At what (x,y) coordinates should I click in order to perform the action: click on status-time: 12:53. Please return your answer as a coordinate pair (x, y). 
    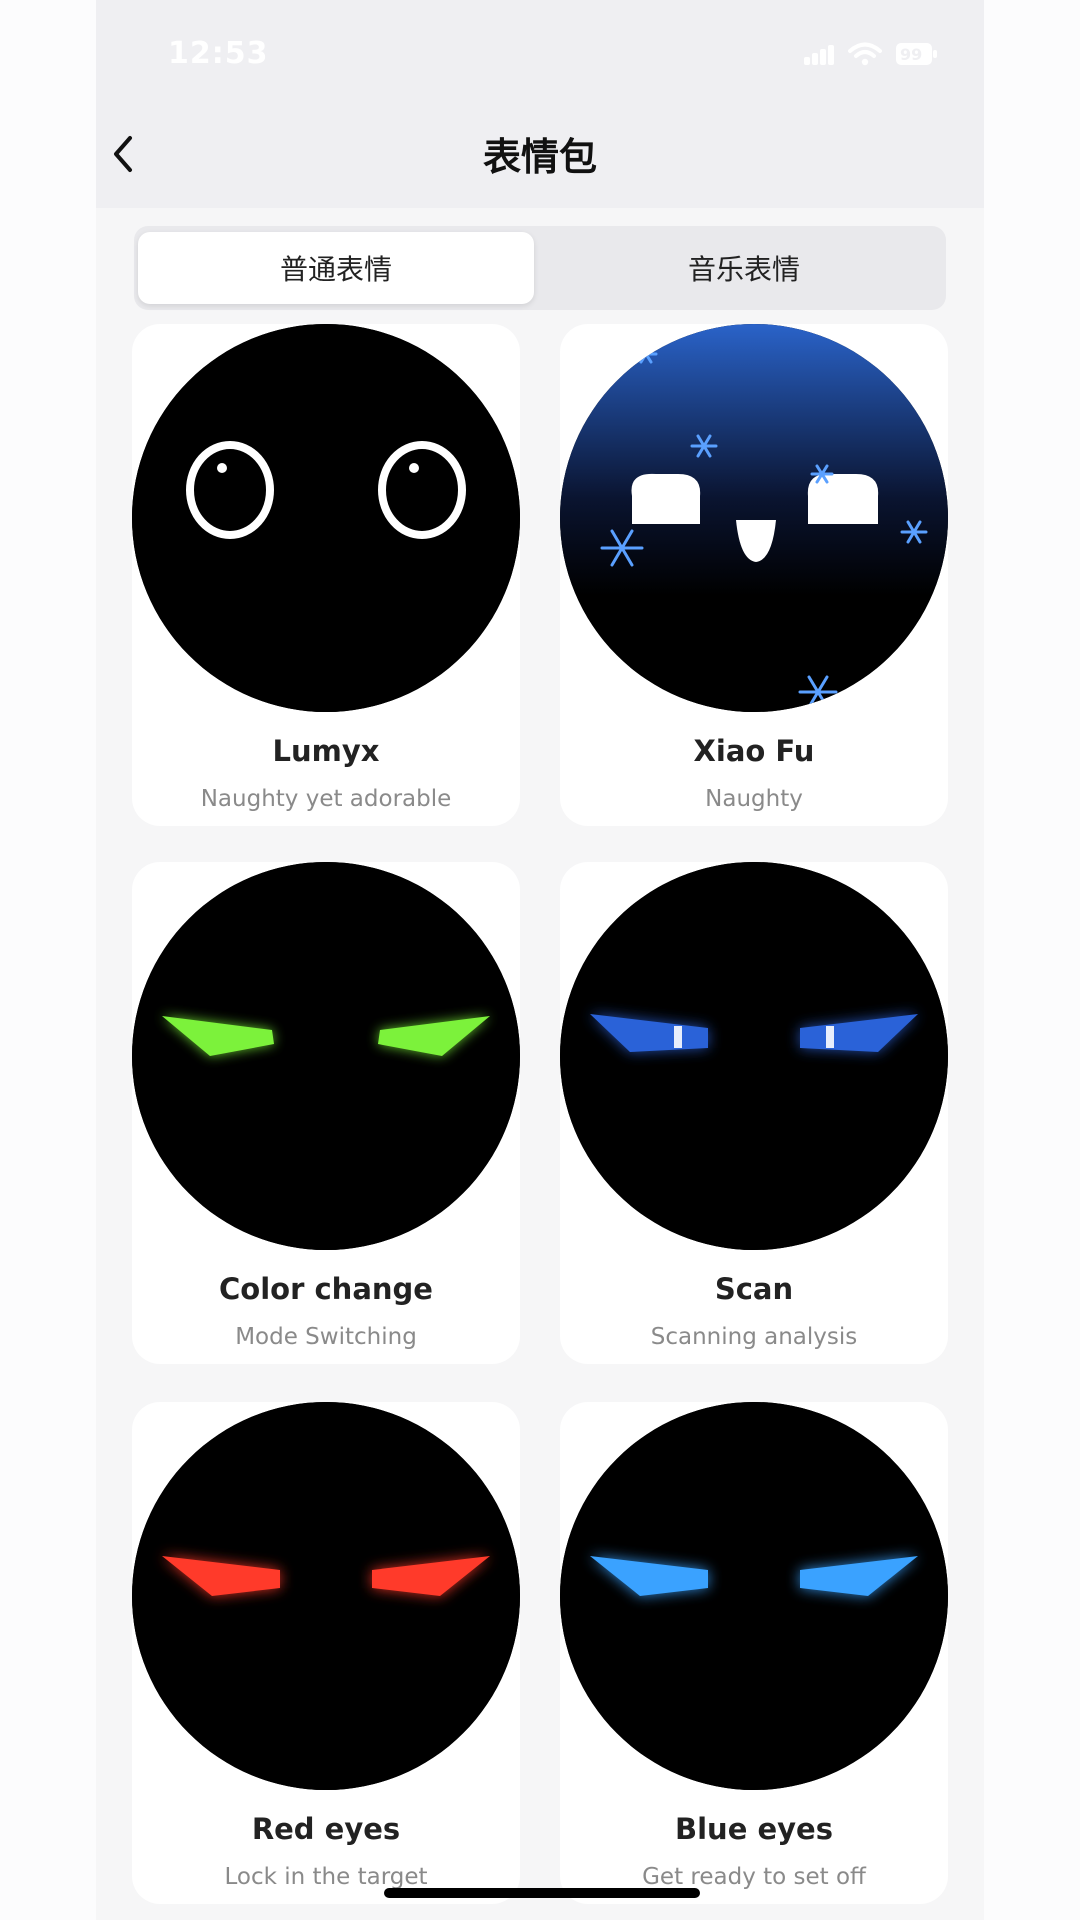
    Looking at the image, I should click on (218, 53).